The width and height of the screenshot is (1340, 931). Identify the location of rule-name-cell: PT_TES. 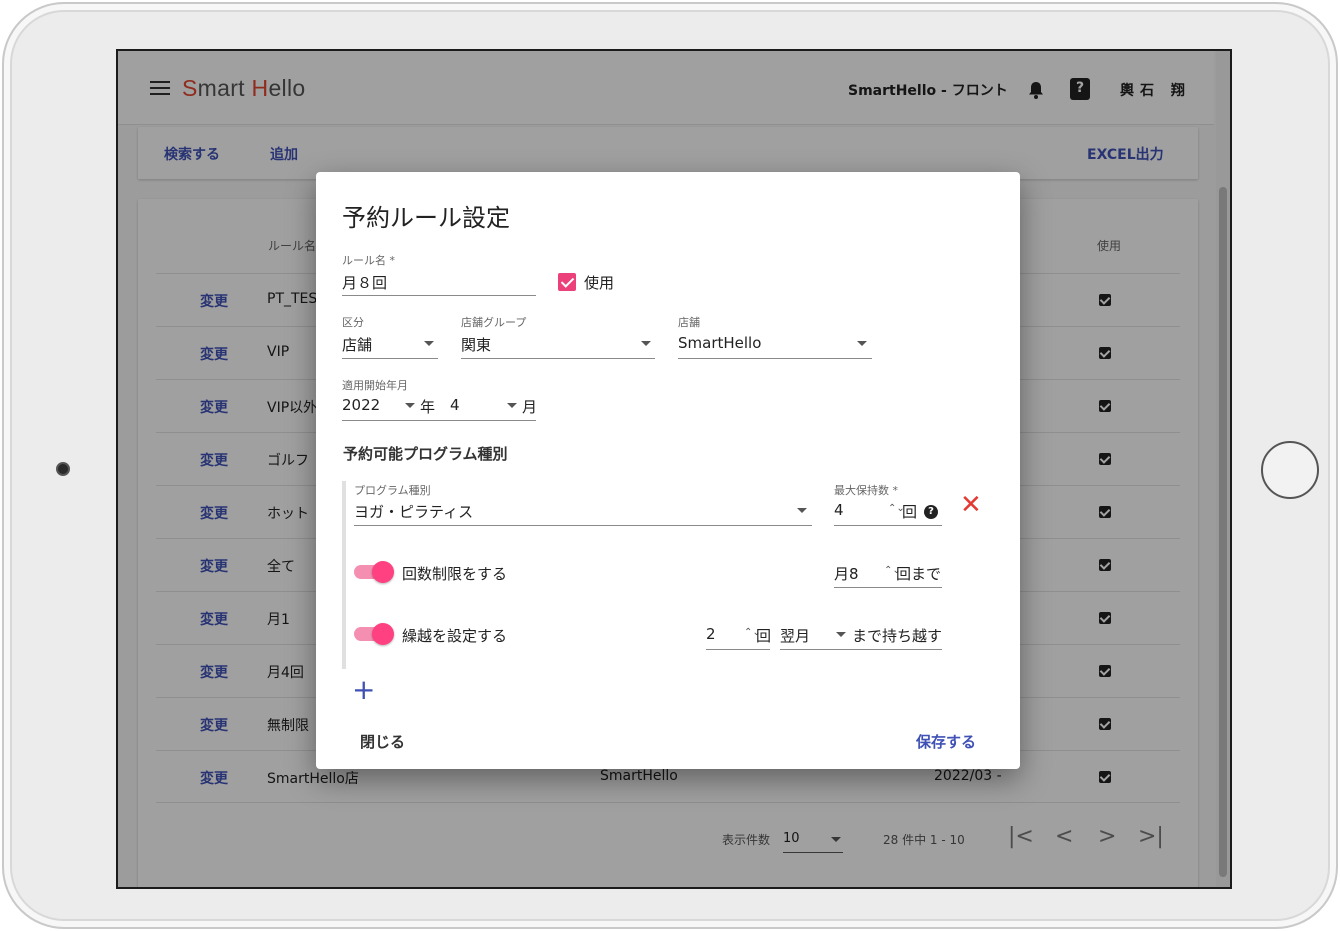
(292, 299).